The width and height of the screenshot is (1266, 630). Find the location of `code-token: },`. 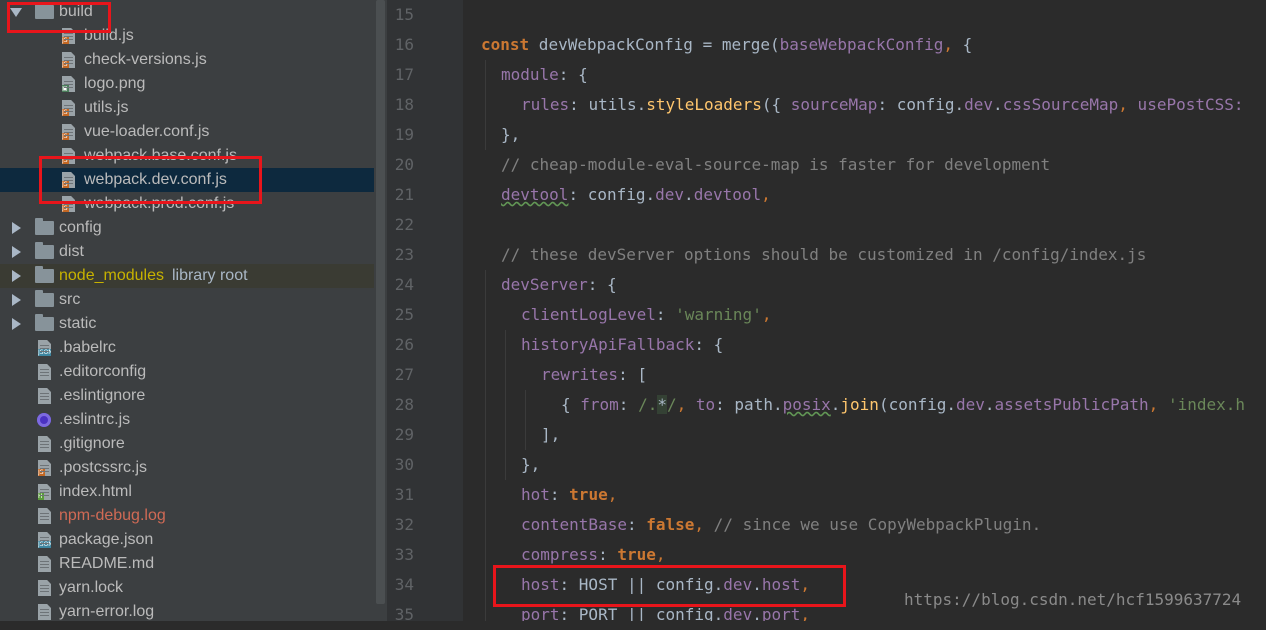

code-token: }, is located at coordinates (511, 134).